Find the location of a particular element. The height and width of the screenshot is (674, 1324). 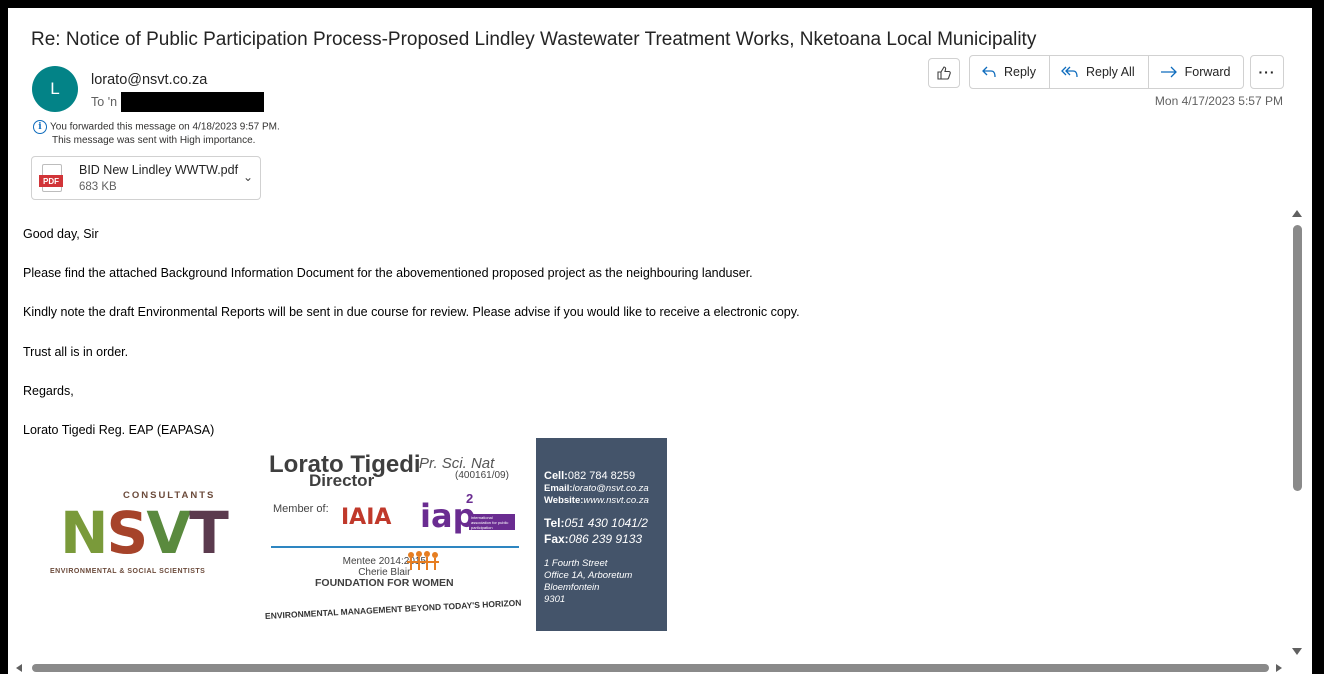

email-line: Email:lorato@nsvt.co.za is located at coordinates (596, 488).